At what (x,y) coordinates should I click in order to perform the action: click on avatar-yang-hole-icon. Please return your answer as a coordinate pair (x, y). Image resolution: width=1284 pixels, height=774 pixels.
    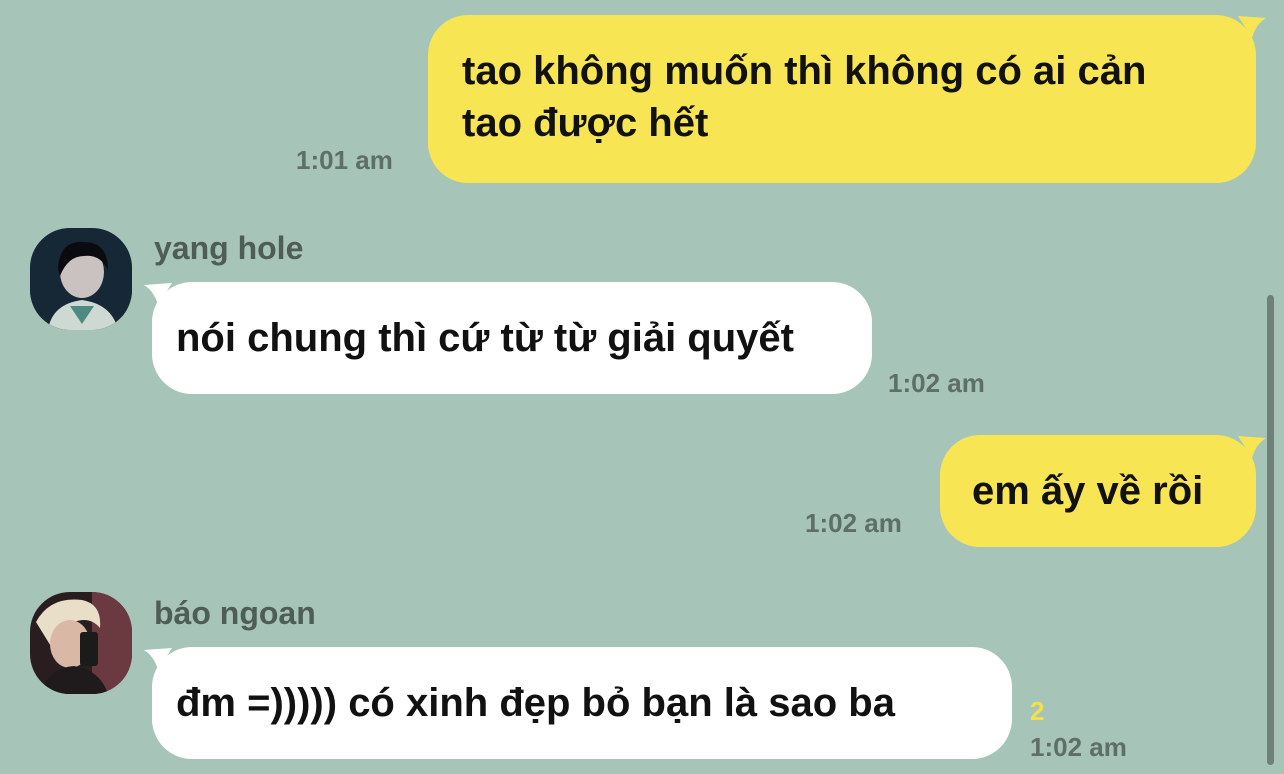
    Looking at the image, I should click on (81, 279).